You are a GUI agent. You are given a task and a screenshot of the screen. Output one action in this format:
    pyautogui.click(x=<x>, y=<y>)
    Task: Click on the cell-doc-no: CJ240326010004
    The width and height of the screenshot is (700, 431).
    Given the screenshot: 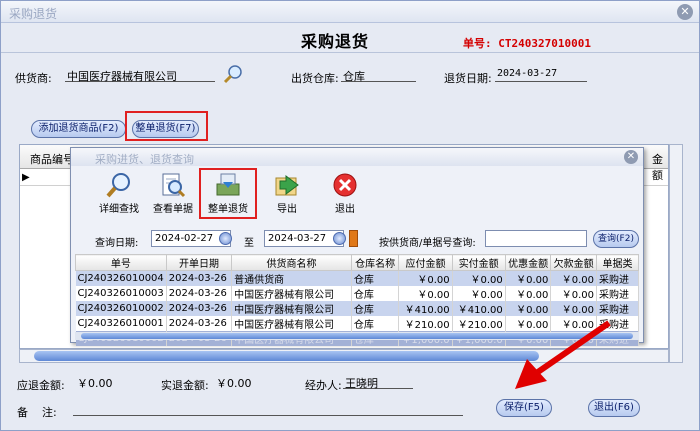 What is the action you would take?
    pyautogui.click(x=121, y=278)
    